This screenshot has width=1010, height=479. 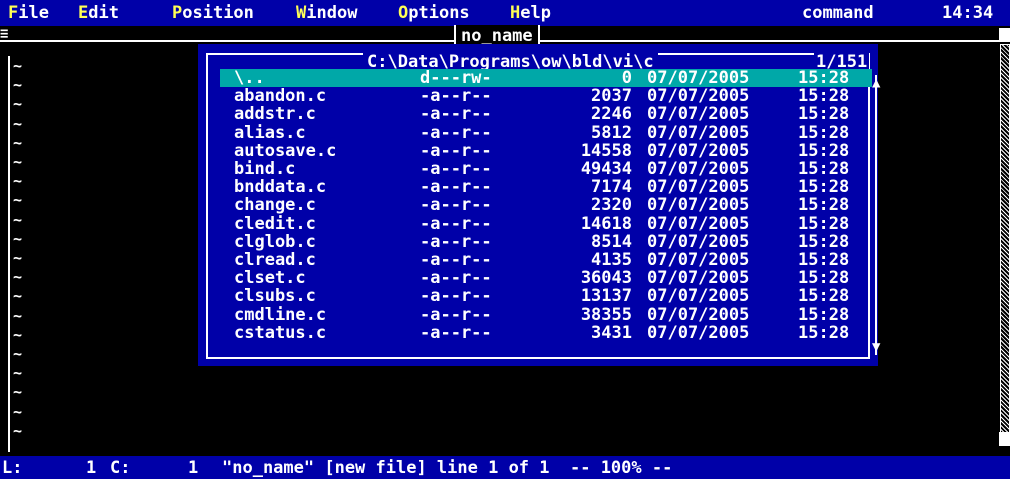 I want to click on file-name: alias.c, so click(x=270, y=132).